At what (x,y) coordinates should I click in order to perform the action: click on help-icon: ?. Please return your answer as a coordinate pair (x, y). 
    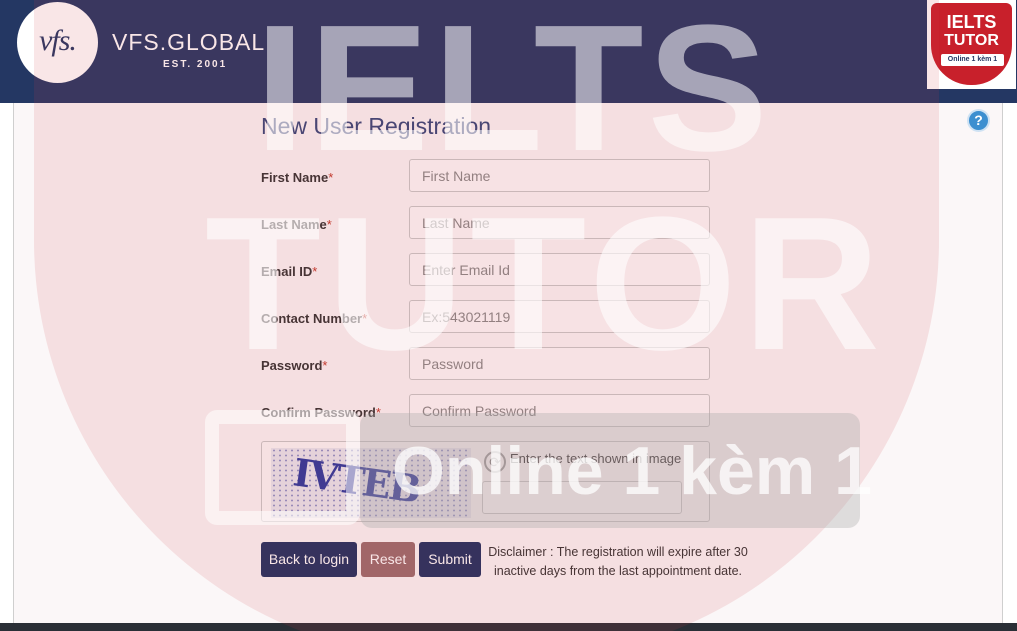
    Looking at the image, I should click on (978, 120).